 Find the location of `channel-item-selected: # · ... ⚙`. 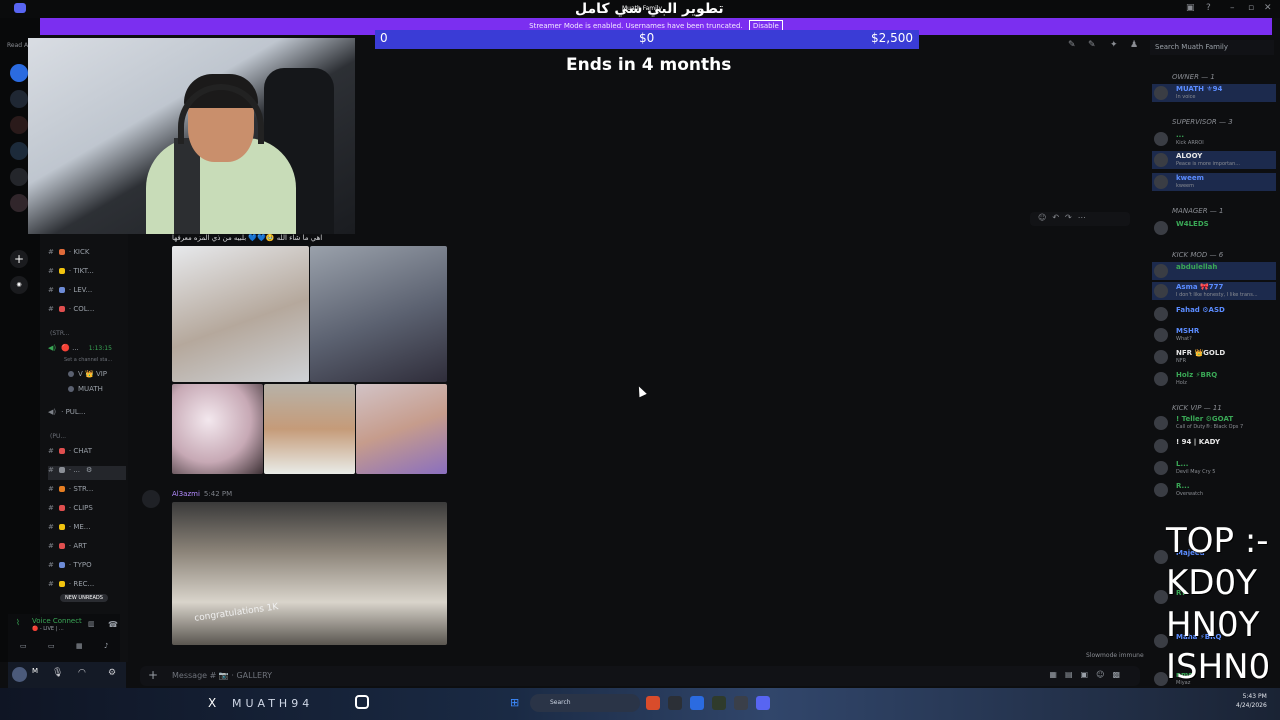

channel-item-selected: # · ... ⚙ is located at coordinates (87, 473).